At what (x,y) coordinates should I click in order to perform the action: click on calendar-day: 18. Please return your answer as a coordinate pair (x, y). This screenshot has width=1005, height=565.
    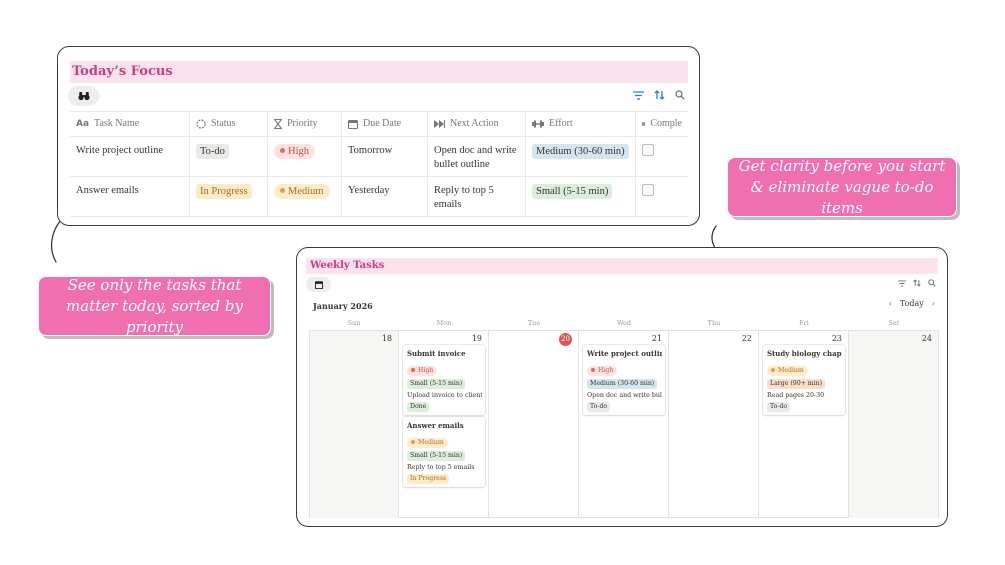
    Looking at the image, I should click on (354, 424).